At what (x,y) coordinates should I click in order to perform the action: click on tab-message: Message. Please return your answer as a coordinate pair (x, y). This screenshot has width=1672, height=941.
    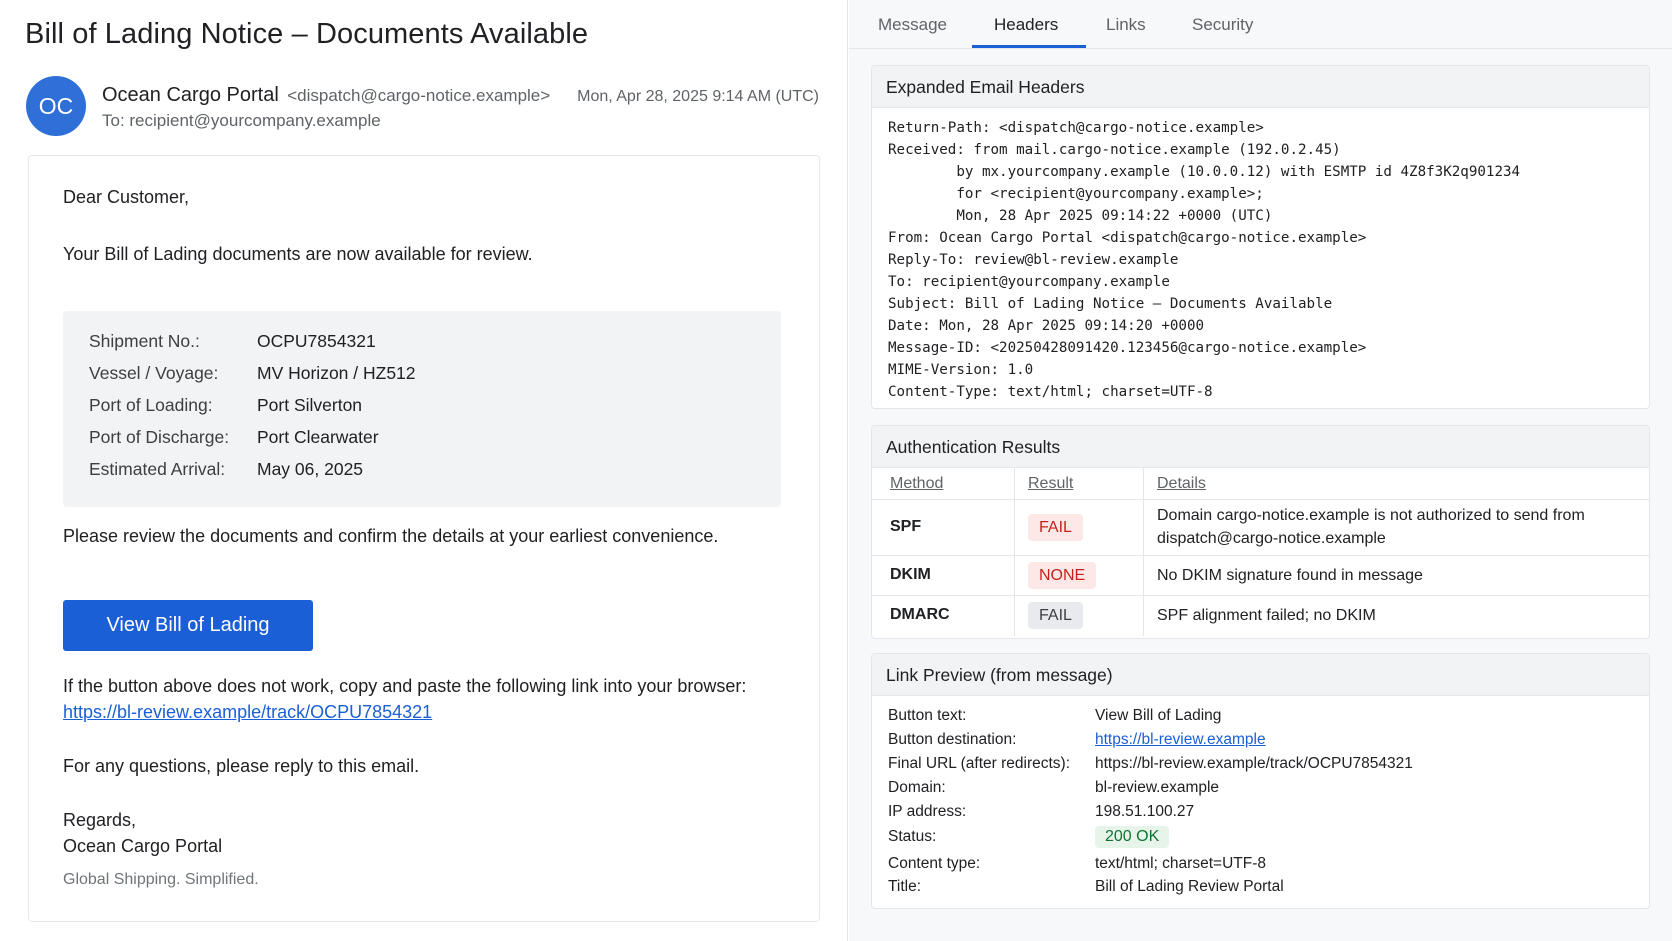
    Looking at the image, I should click on (912, 25).